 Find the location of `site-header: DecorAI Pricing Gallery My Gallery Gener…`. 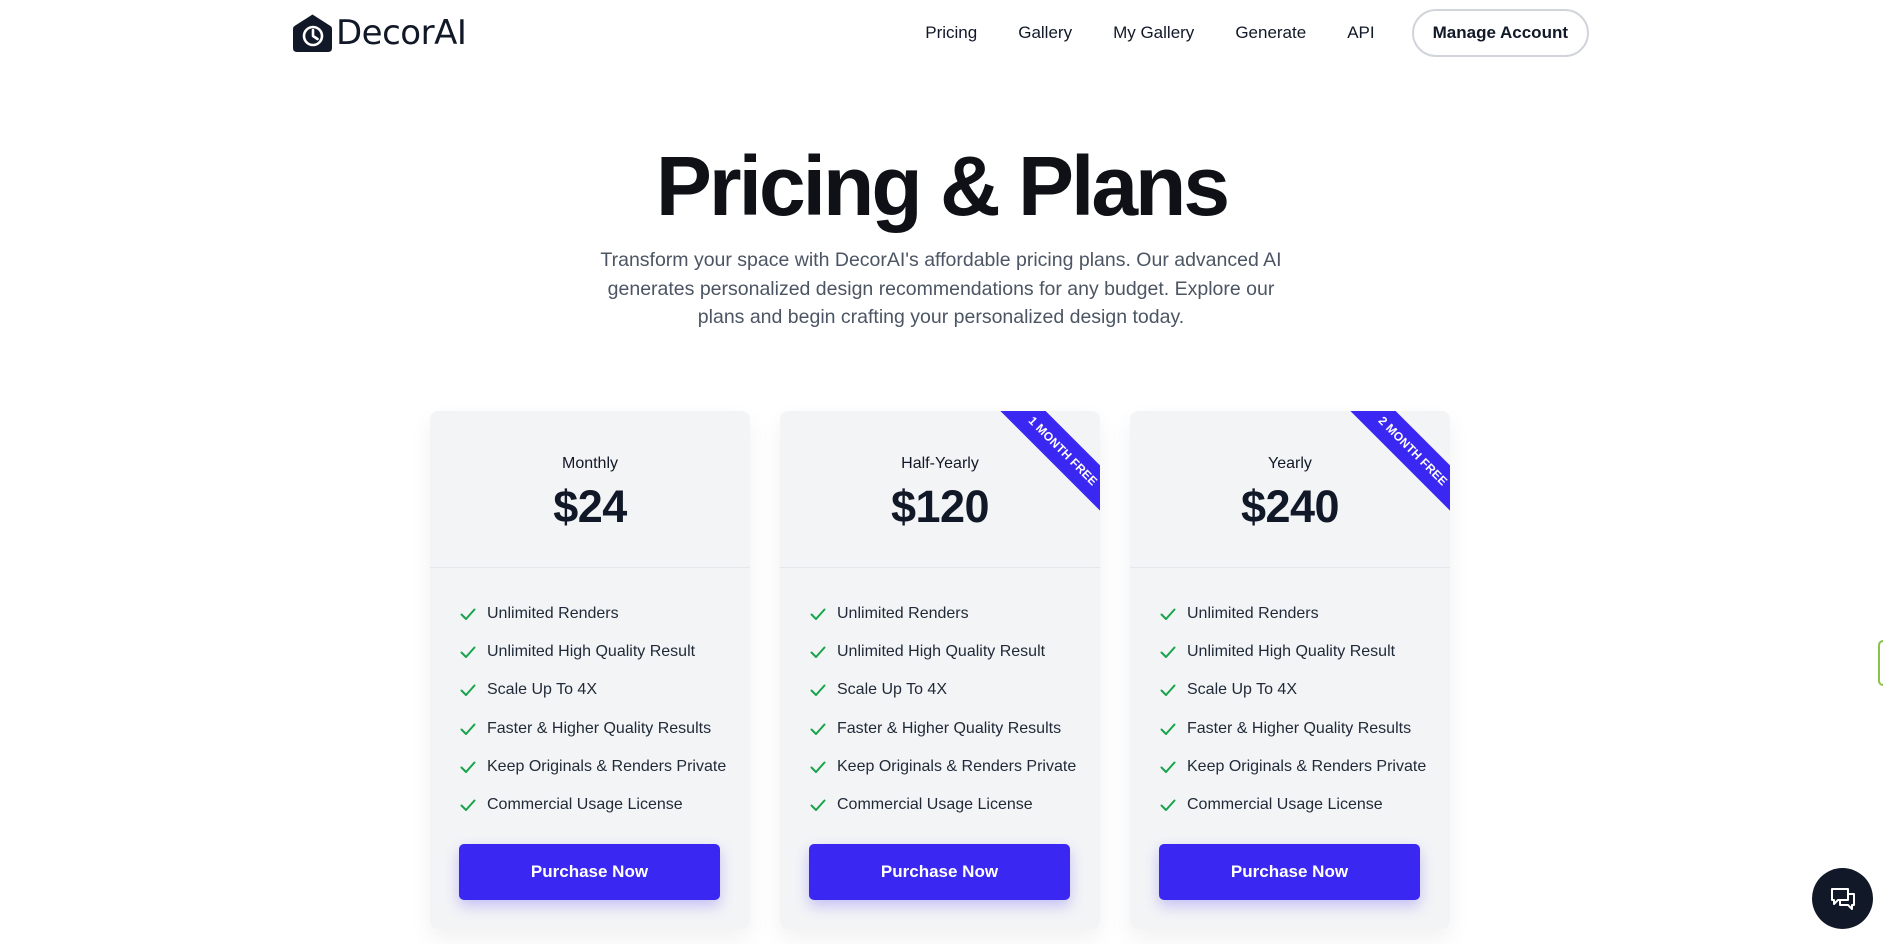

site-header: DecorAI Pricing Gallery My Gallery Gener… is located at coordinates (941, 33).